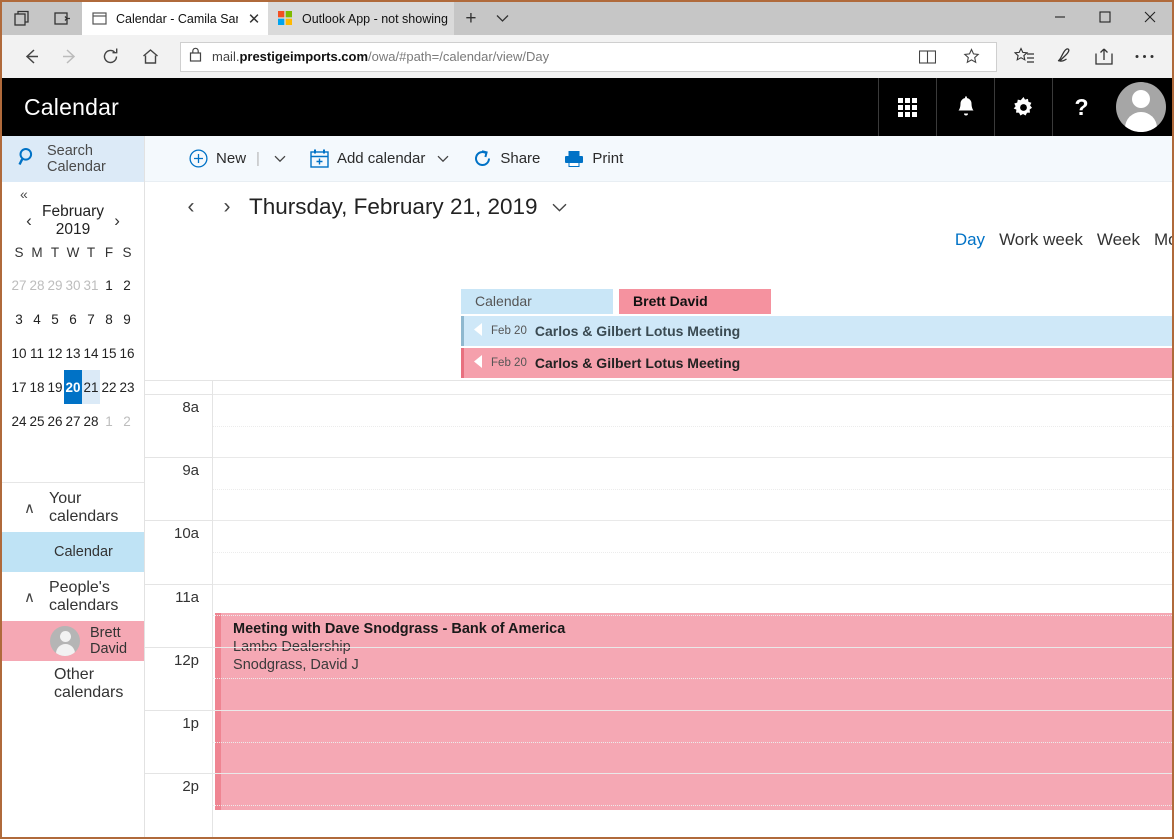 Image resolution: width=1174 pixels, height=839 pixels. I want to click on search-input: Search Calendar, so click(73, 159).